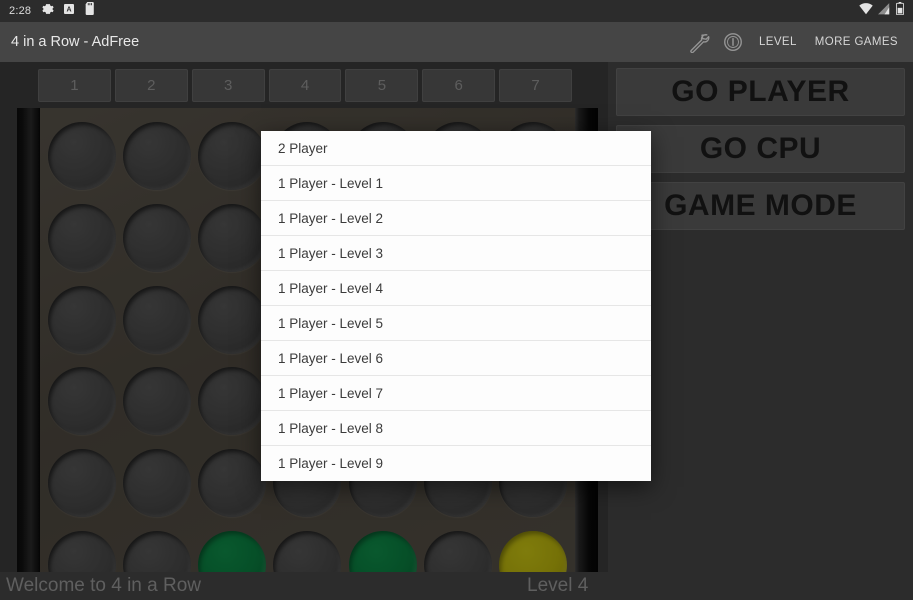 The width and height of the screenshot is (913, 600). I want to click on sdcard-icon, so click(90, 11).